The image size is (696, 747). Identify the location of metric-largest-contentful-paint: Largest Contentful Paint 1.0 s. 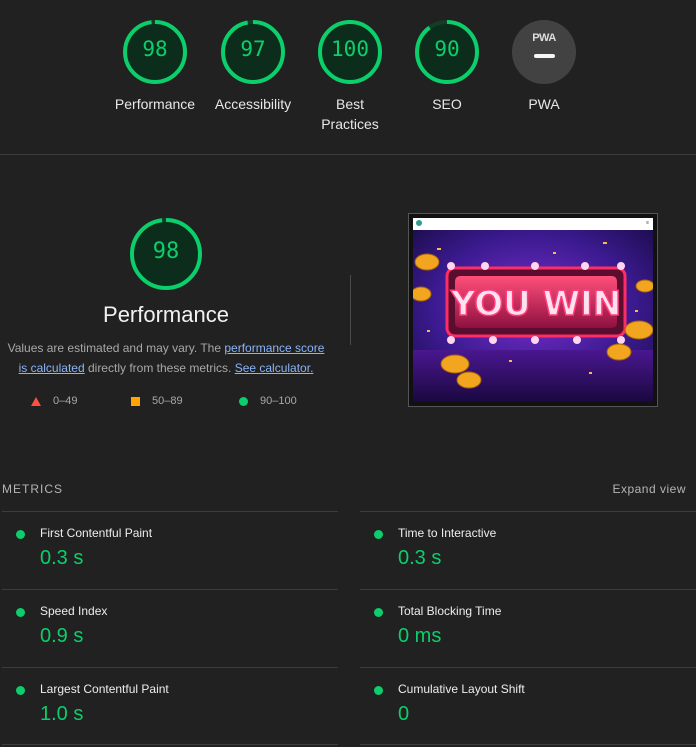
(170, 705).